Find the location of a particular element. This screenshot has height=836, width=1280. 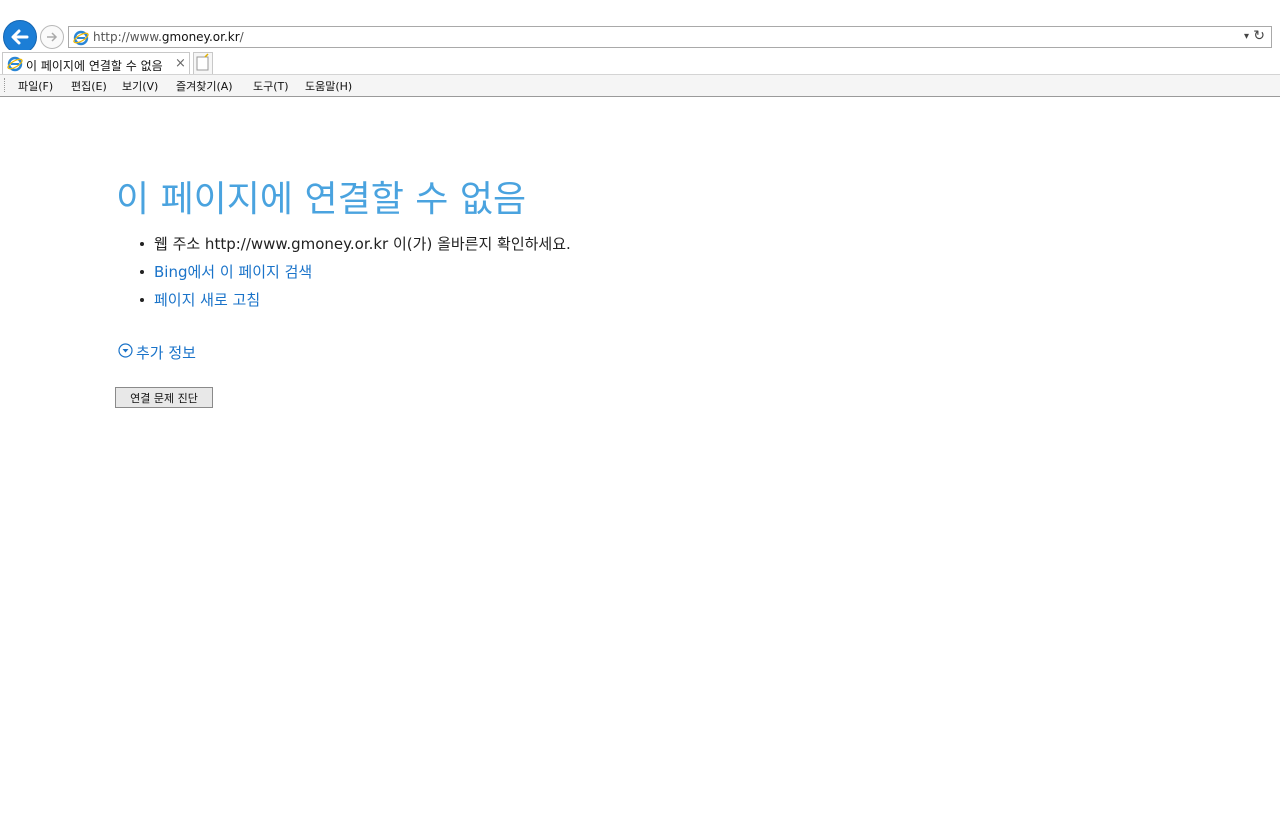

address-bar-row: http://www.gmoney.or.kr/ ▾ ↻ is located at coordinates (640, 27).